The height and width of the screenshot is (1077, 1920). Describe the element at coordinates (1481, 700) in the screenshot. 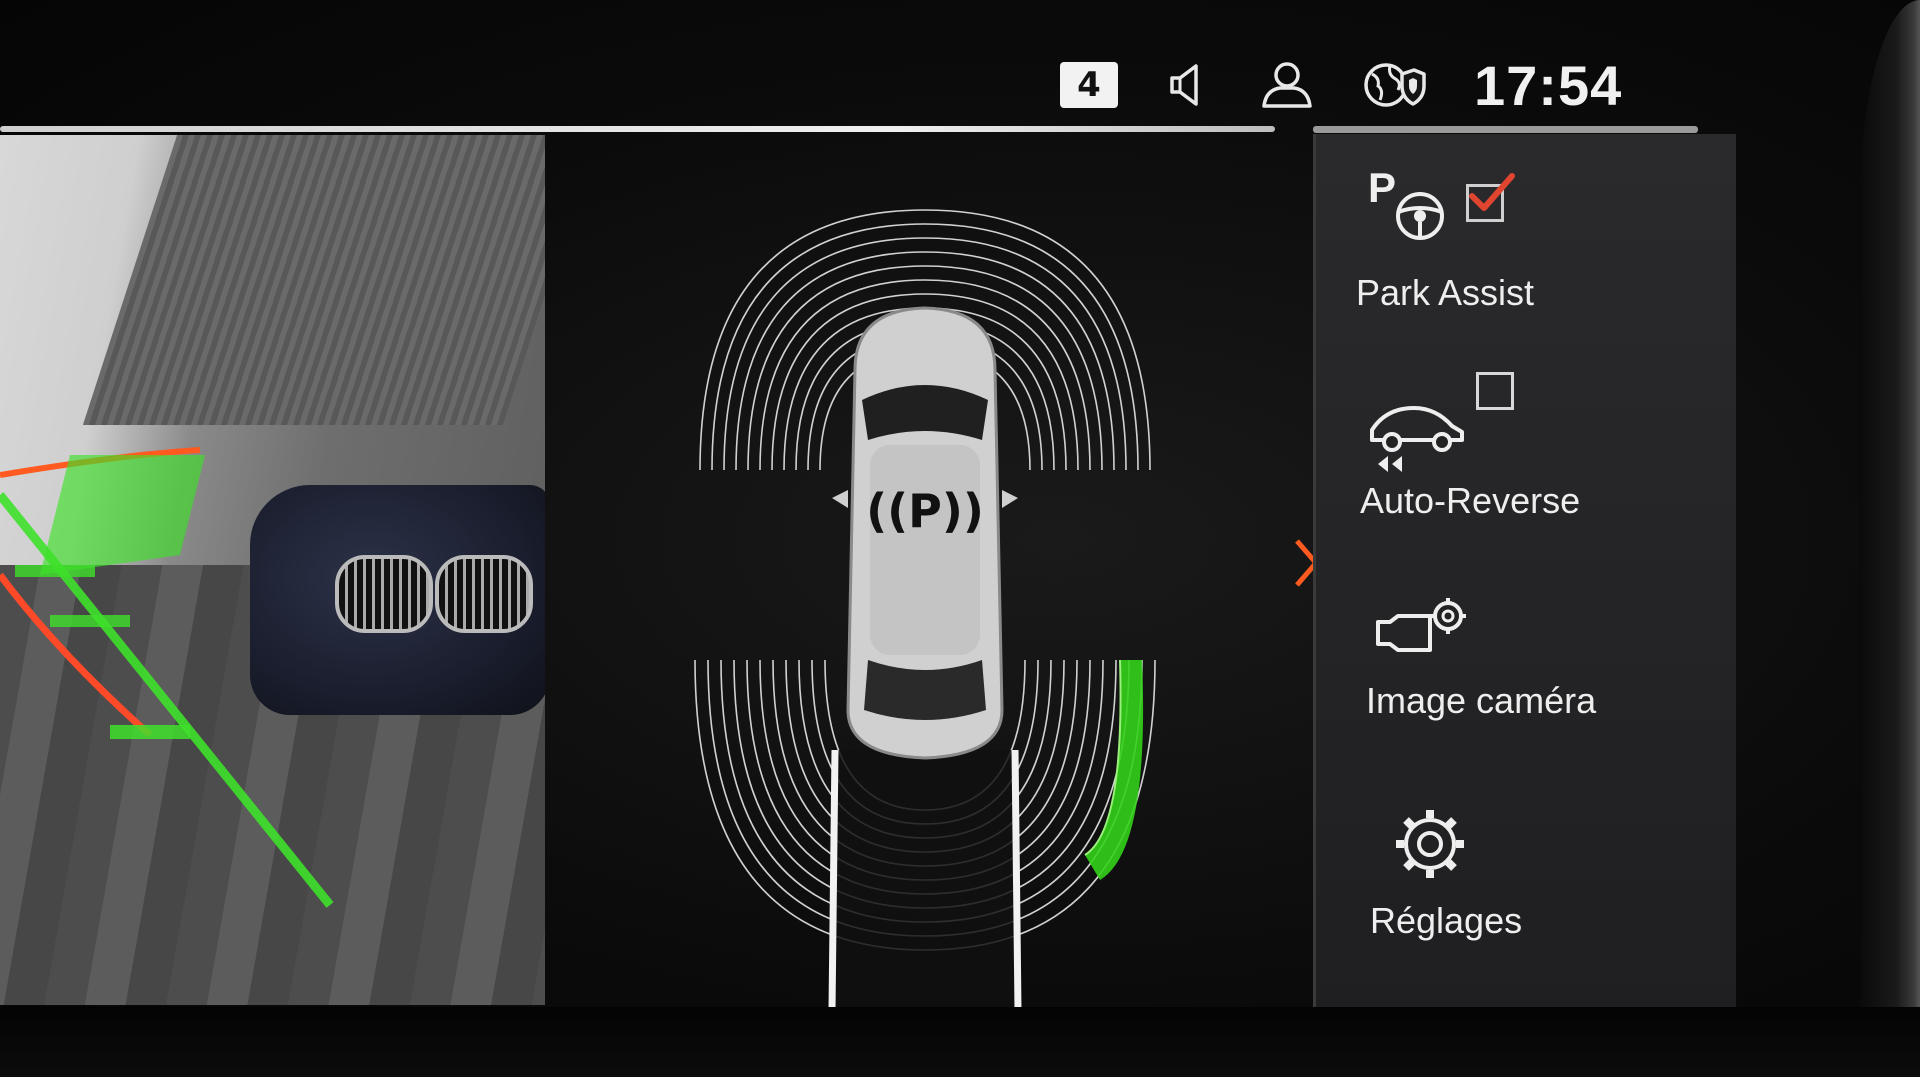

I see `menu-label-camera-image: Image caméra` at that location.